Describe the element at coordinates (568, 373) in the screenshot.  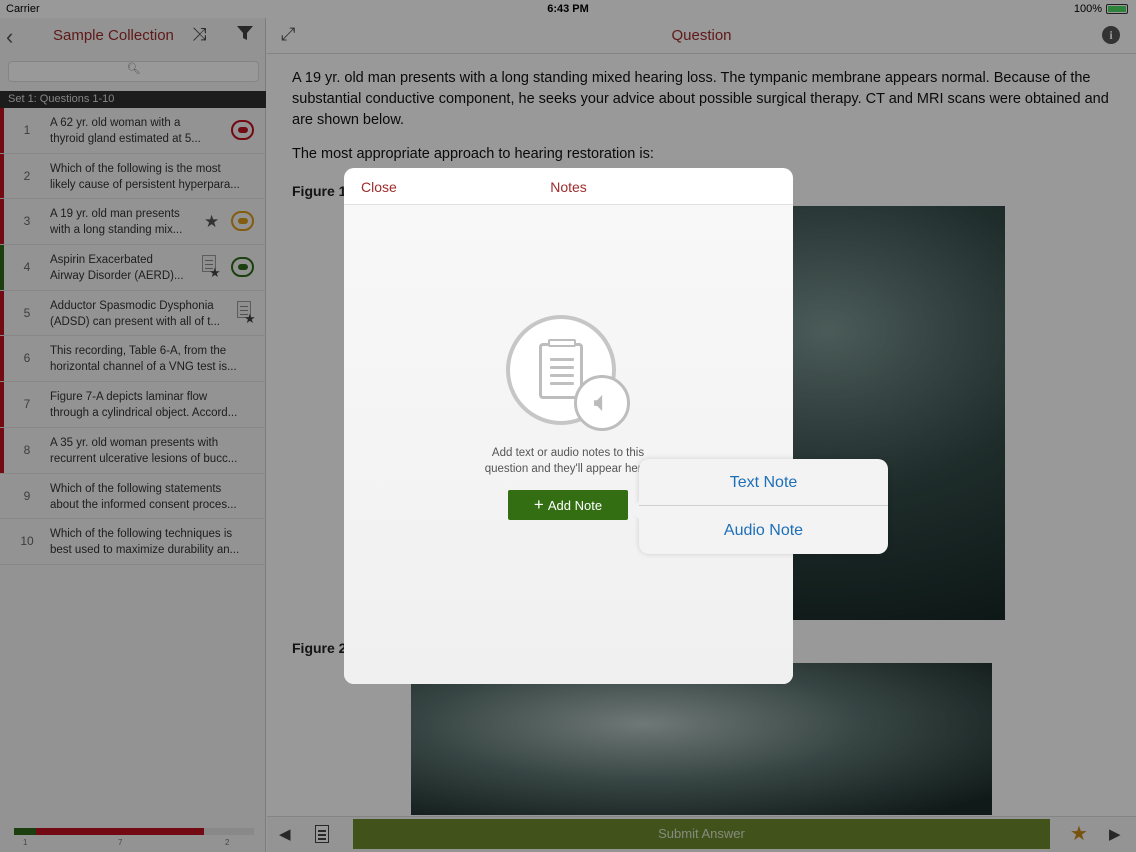
I see `notes-illustration-icon: 🔈︎` at that location.